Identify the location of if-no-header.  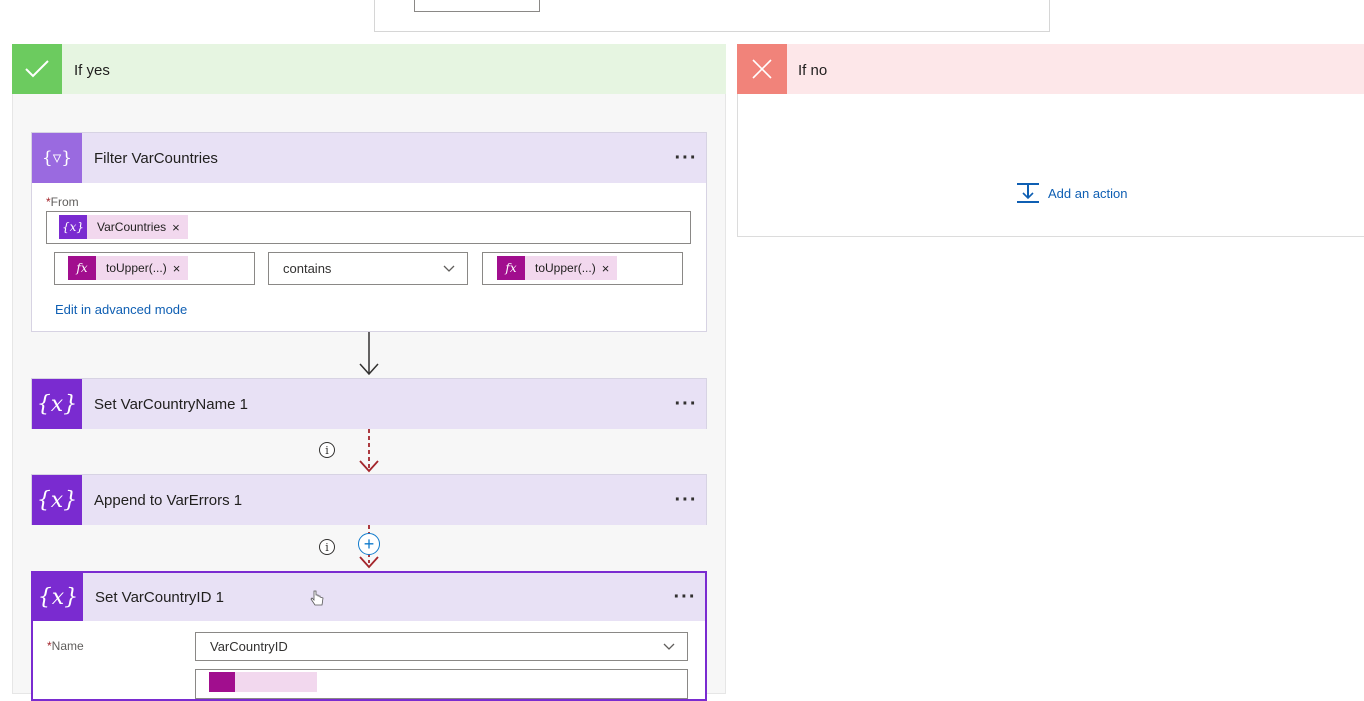
(1050, 69).